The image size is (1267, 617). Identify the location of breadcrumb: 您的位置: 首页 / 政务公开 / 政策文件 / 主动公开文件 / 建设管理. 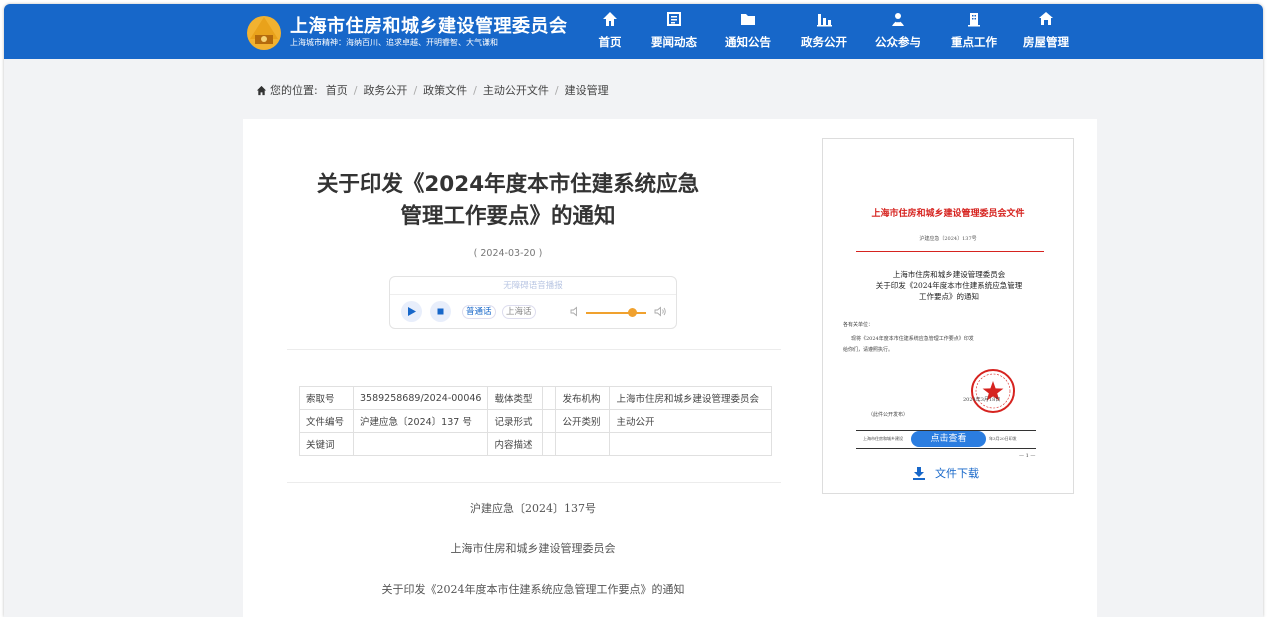
(432, 90).